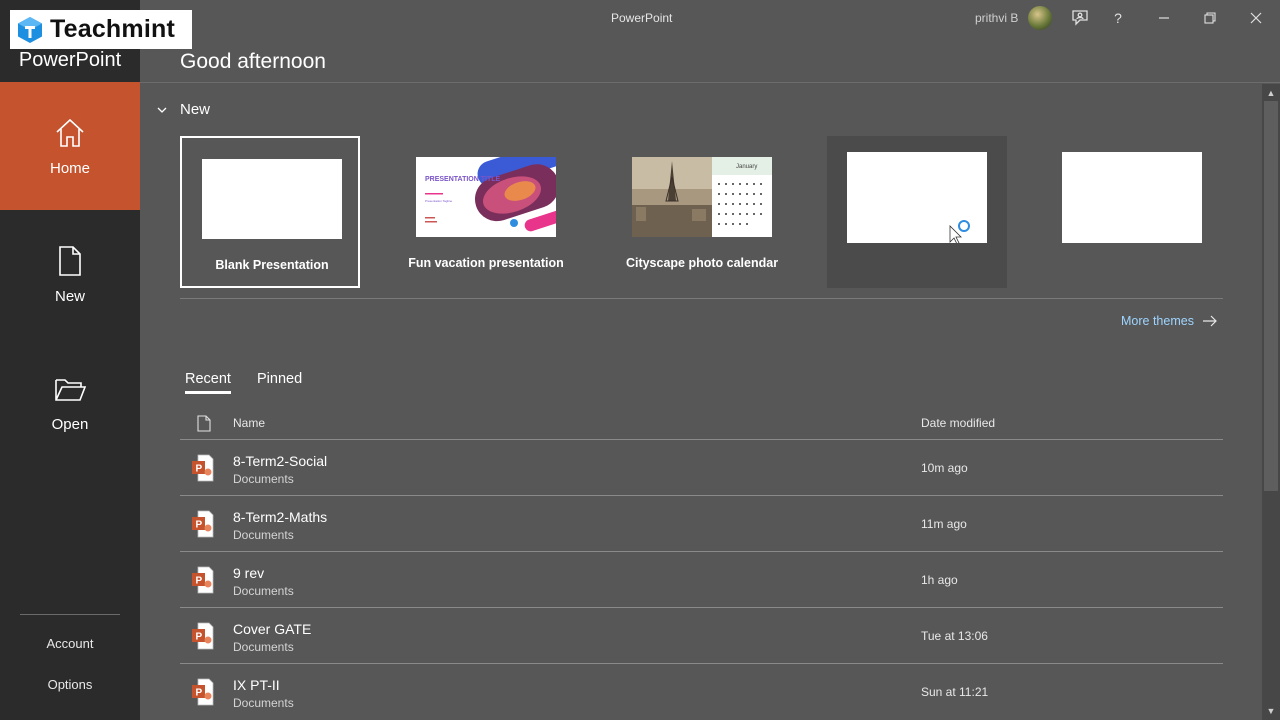 Image resolution: width=1280 pixels, height=720 pixels. Describe the element at coordinates (70, 424) in the screenshot. I see `nav-open-label: Open` at that location.